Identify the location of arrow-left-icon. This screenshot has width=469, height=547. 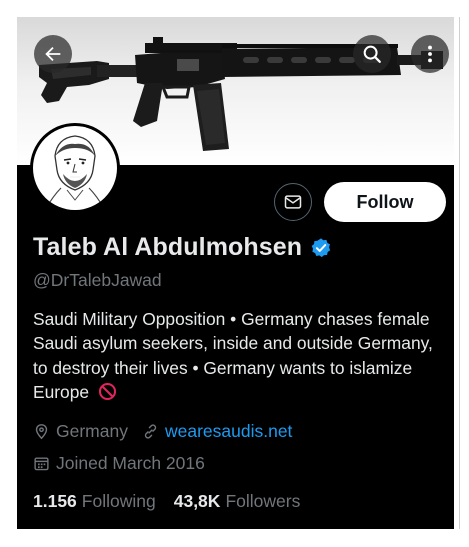
(53, 54).